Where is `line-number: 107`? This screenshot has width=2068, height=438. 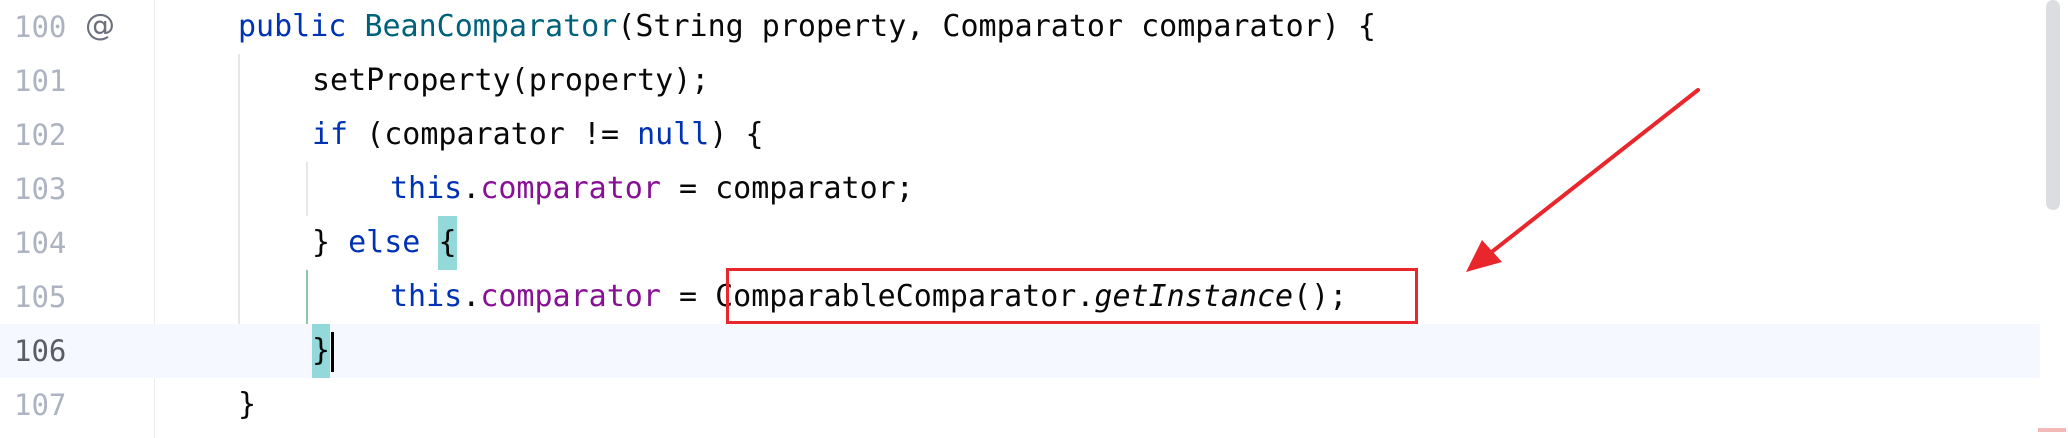 line-number: 107 is located at coordinates (40, 405).